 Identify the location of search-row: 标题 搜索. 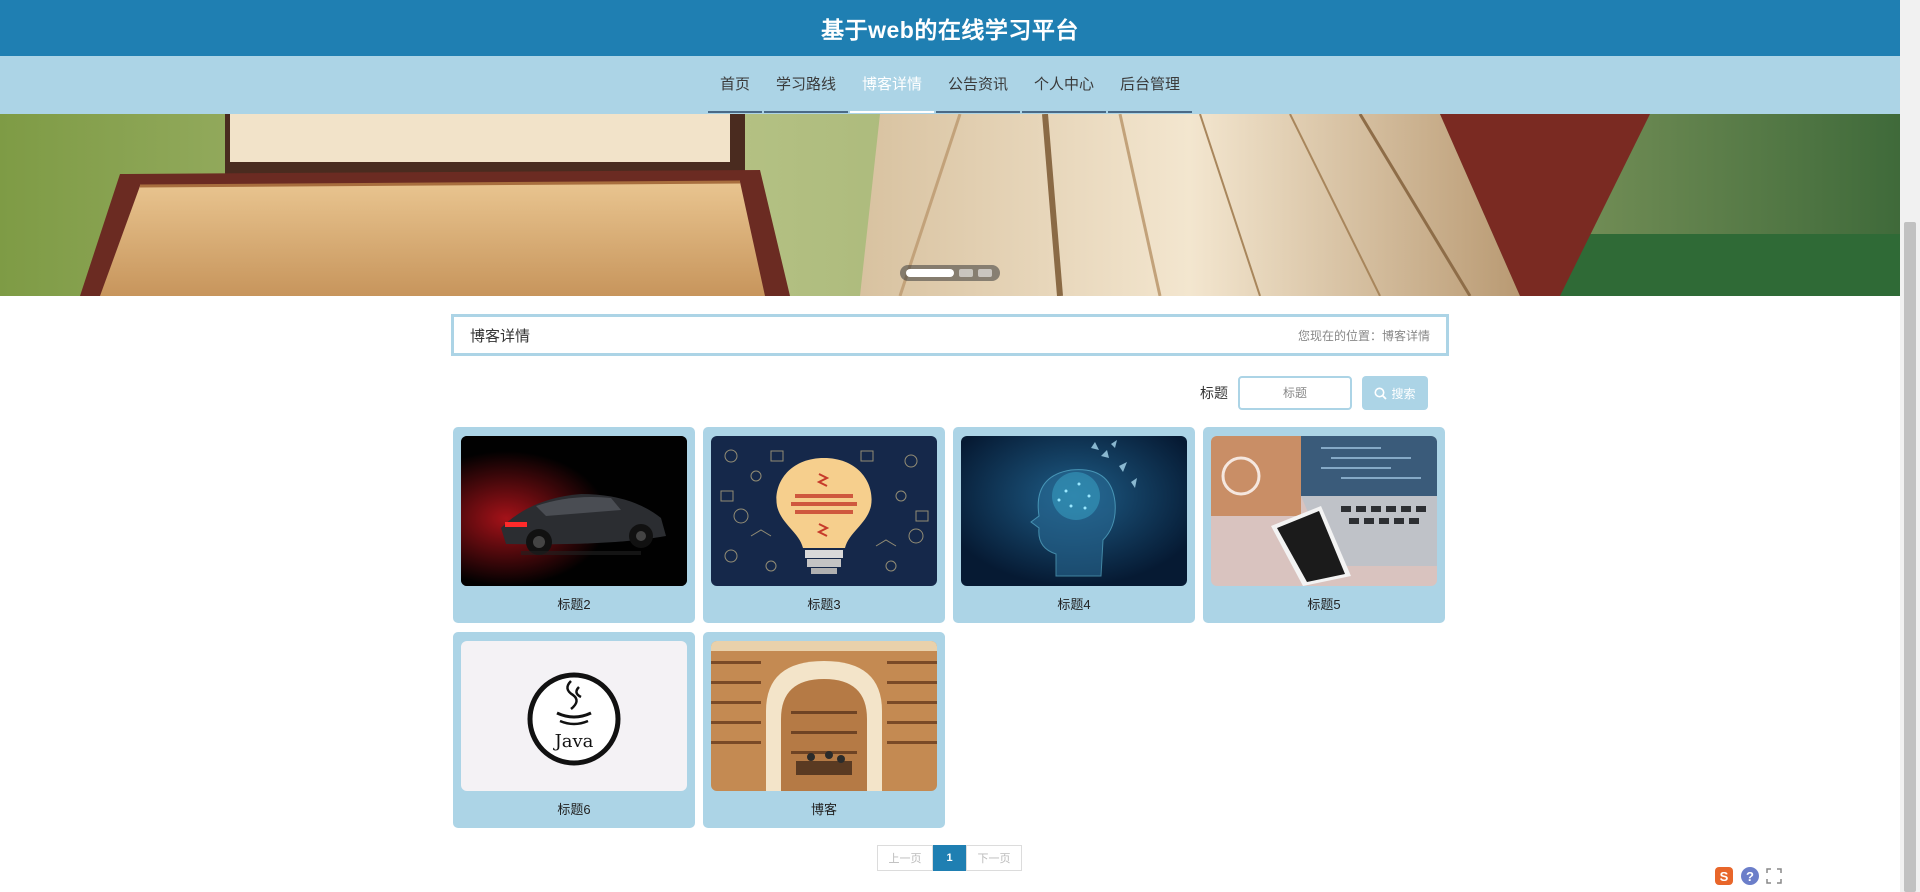
(1314, 393).